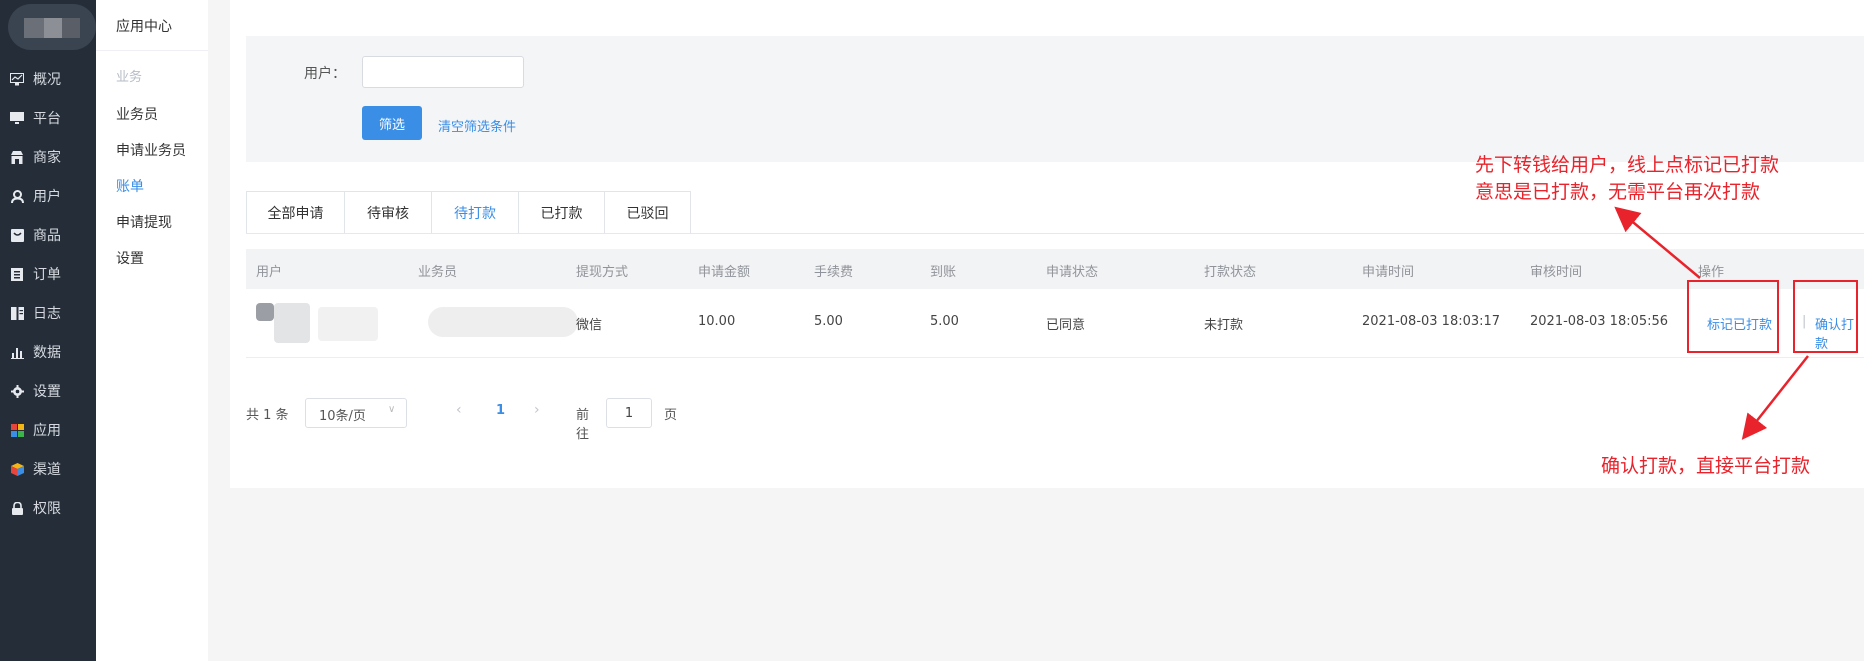  I want to click on cube-icon, so click(17, 469).